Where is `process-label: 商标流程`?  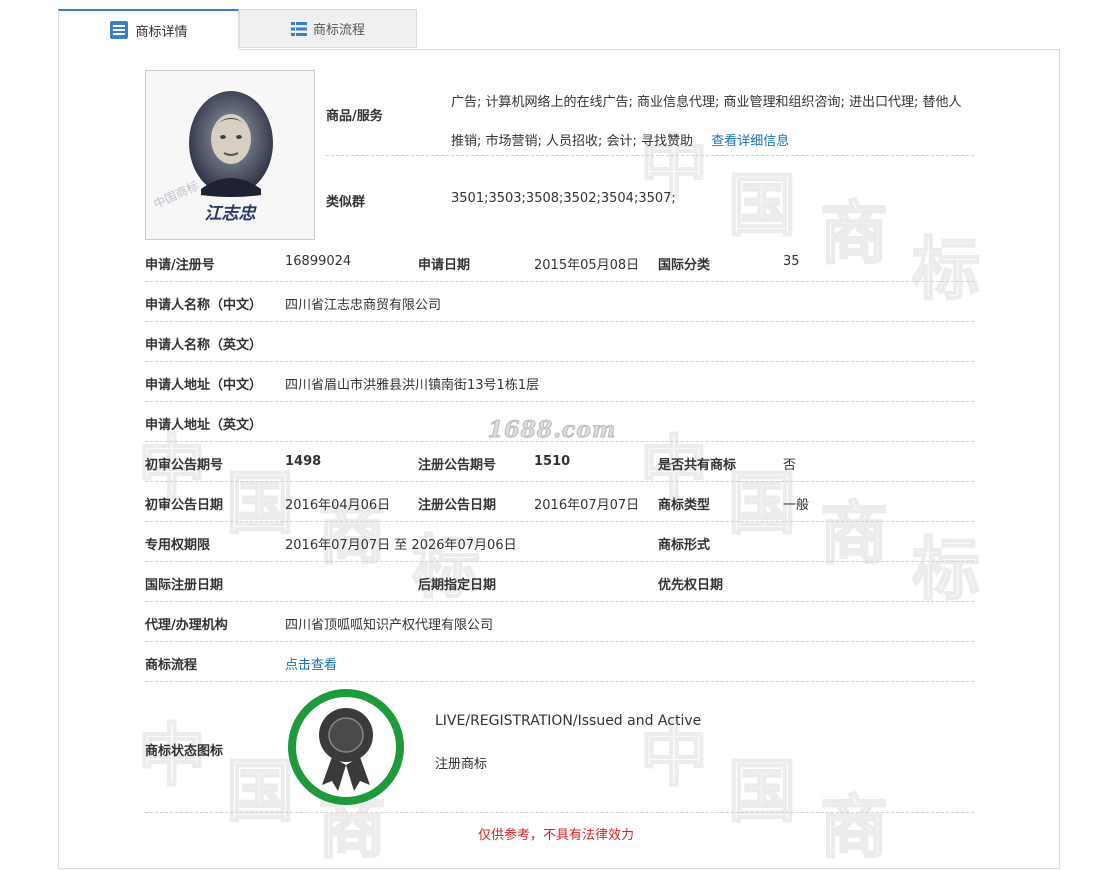 process-label: 商标流程 is located at coordinates (171, 665).